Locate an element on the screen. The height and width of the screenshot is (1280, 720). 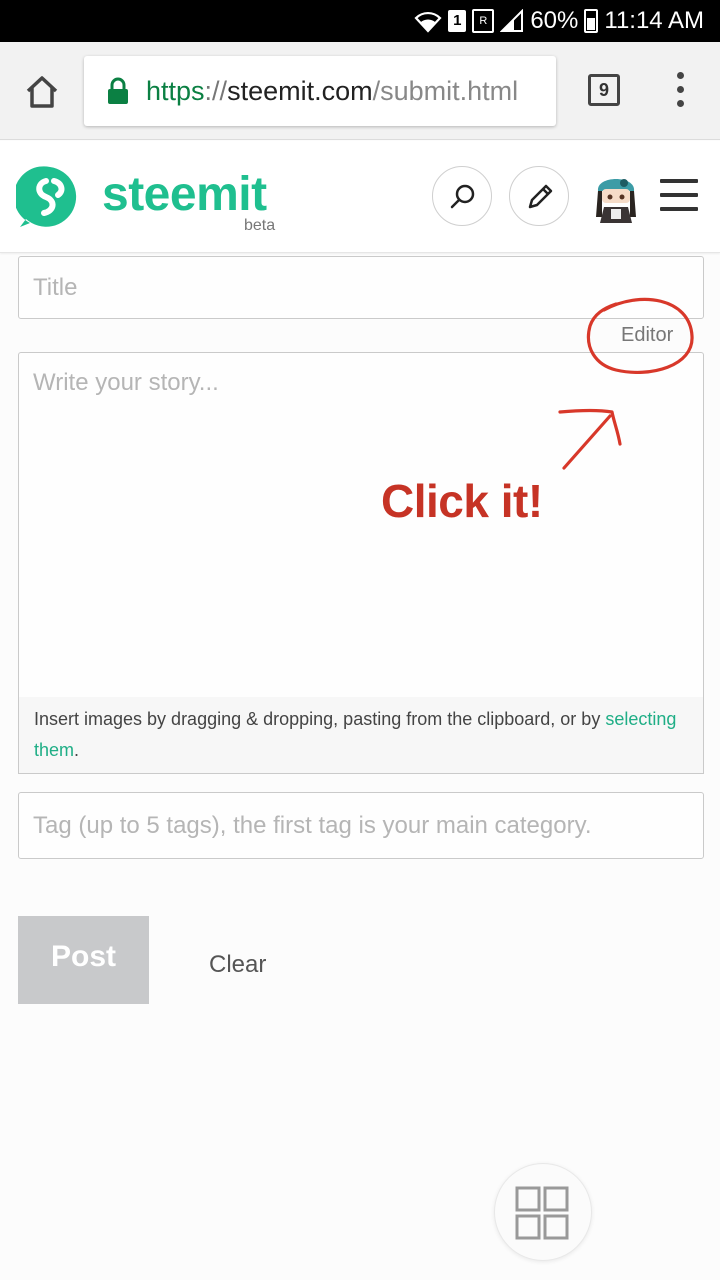
sim-badge: 1 is located at coordinates (457, 21).